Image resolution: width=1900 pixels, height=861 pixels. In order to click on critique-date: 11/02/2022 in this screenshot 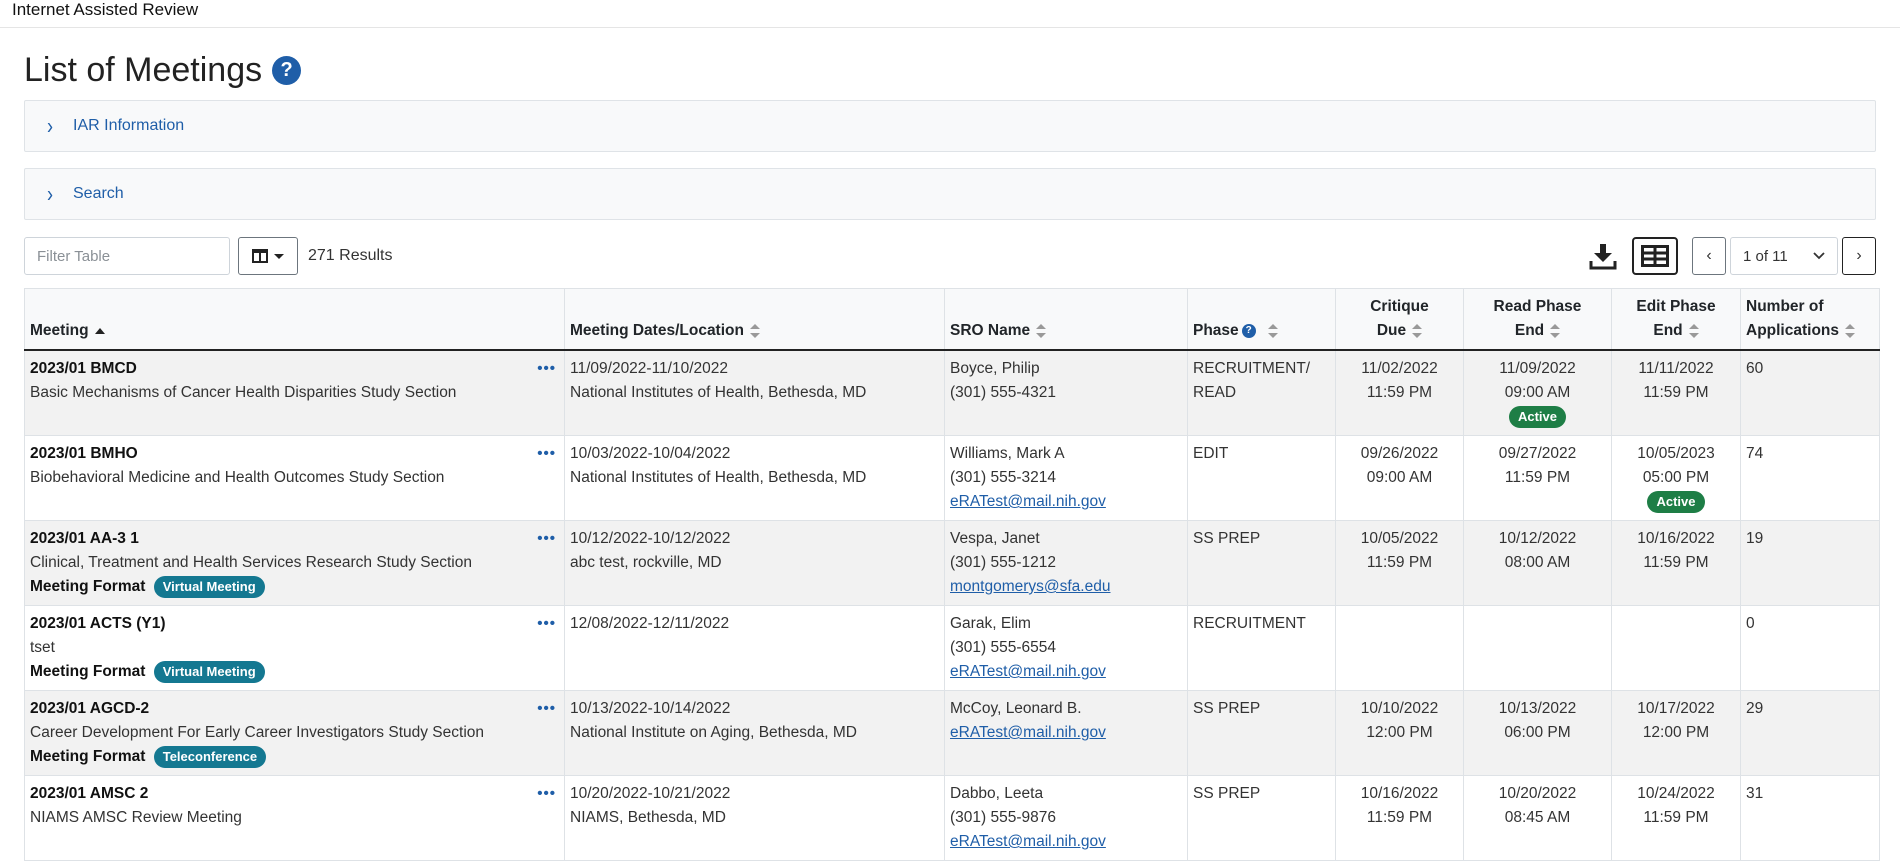, I will do `click(1399, 368)`.